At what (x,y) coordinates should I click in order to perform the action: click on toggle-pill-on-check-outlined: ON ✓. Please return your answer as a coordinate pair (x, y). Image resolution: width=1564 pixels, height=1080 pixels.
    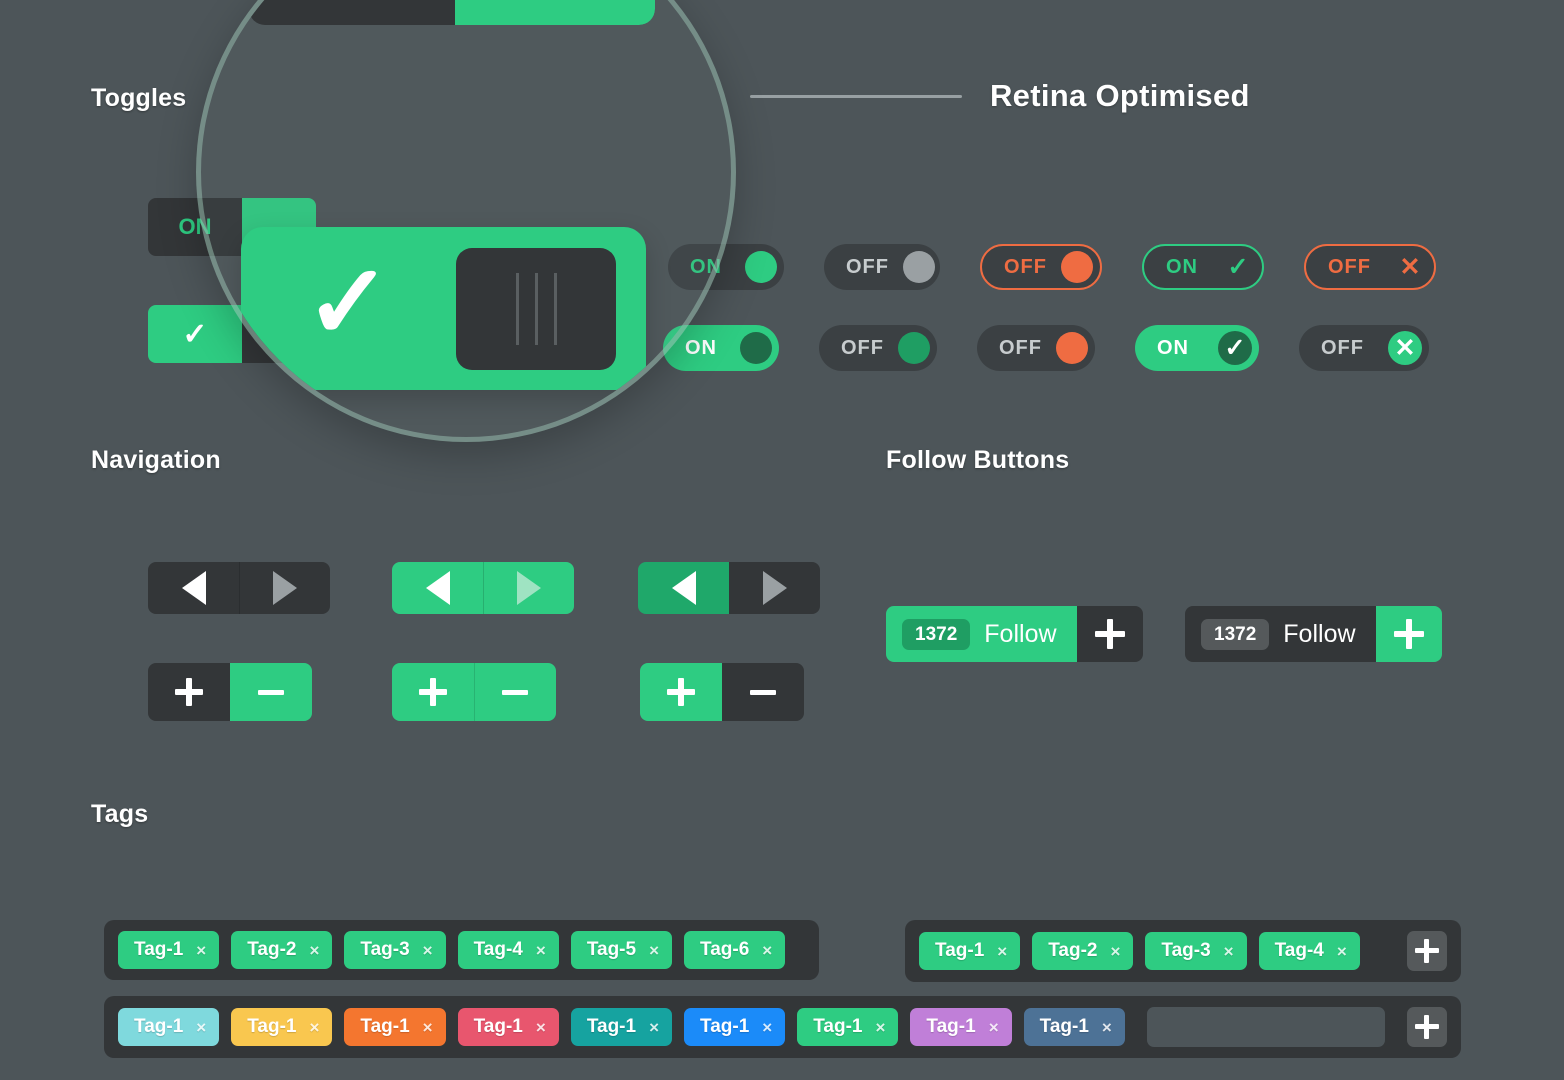
    Looking at the image, I should click on (1203, 267).